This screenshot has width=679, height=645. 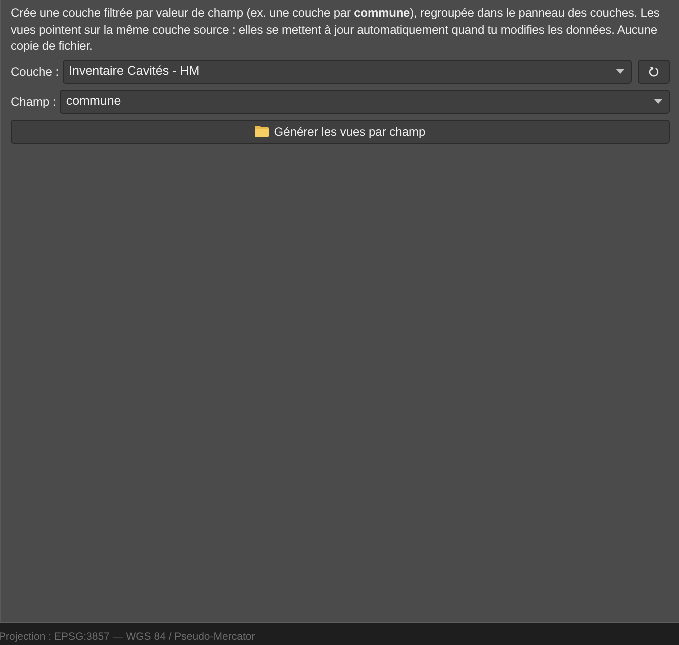 What do you see at coordinates (340, 132) in the screenshot?
I see `generate-button: Générer les vues par champ` at bounding box center [340, 132].